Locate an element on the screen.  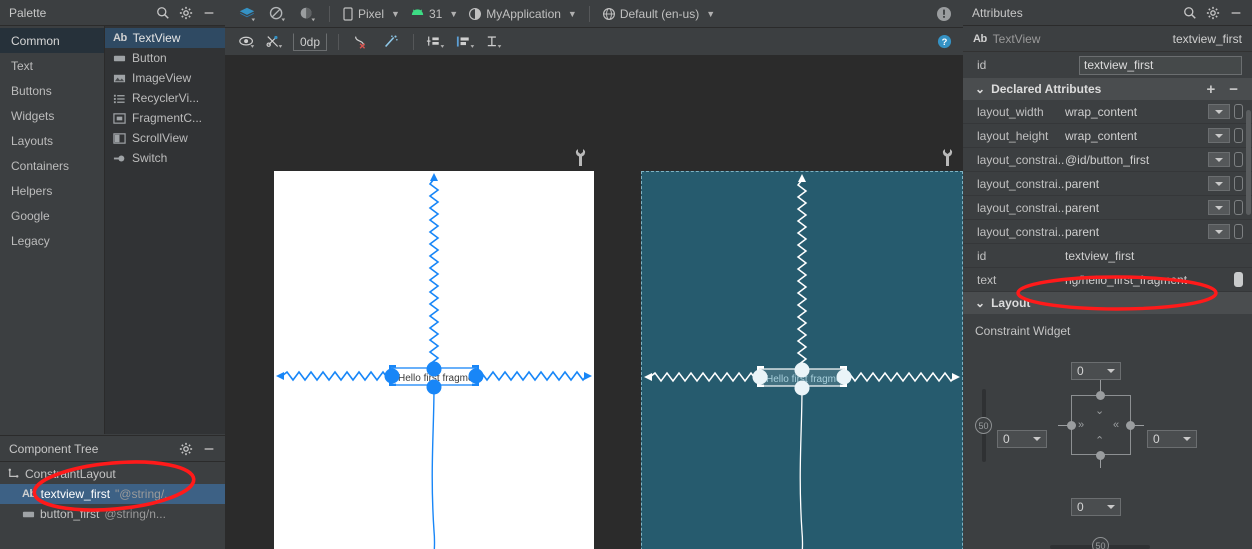
palette-group-common: Common is located at coordinates (52, 40).